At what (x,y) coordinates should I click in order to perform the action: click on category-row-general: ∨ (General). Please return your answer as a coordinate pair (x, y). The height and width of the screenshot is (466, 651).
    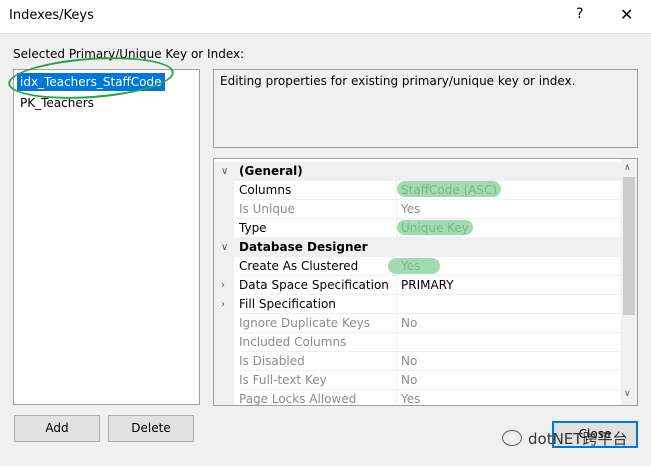
    Looking at the image, I should click on (417, 171).